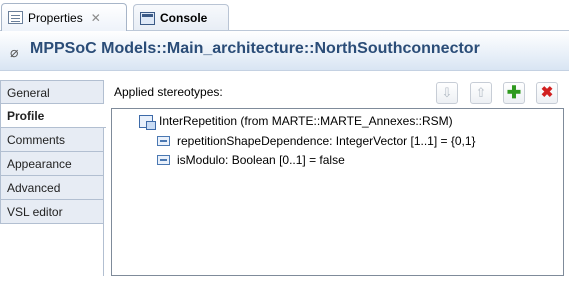 The width and height of the screenshot is (569, 286). What do you see at coordinates (147, 18) in the screenshot?
I see `console-icon` at bounding box center [147, 18].